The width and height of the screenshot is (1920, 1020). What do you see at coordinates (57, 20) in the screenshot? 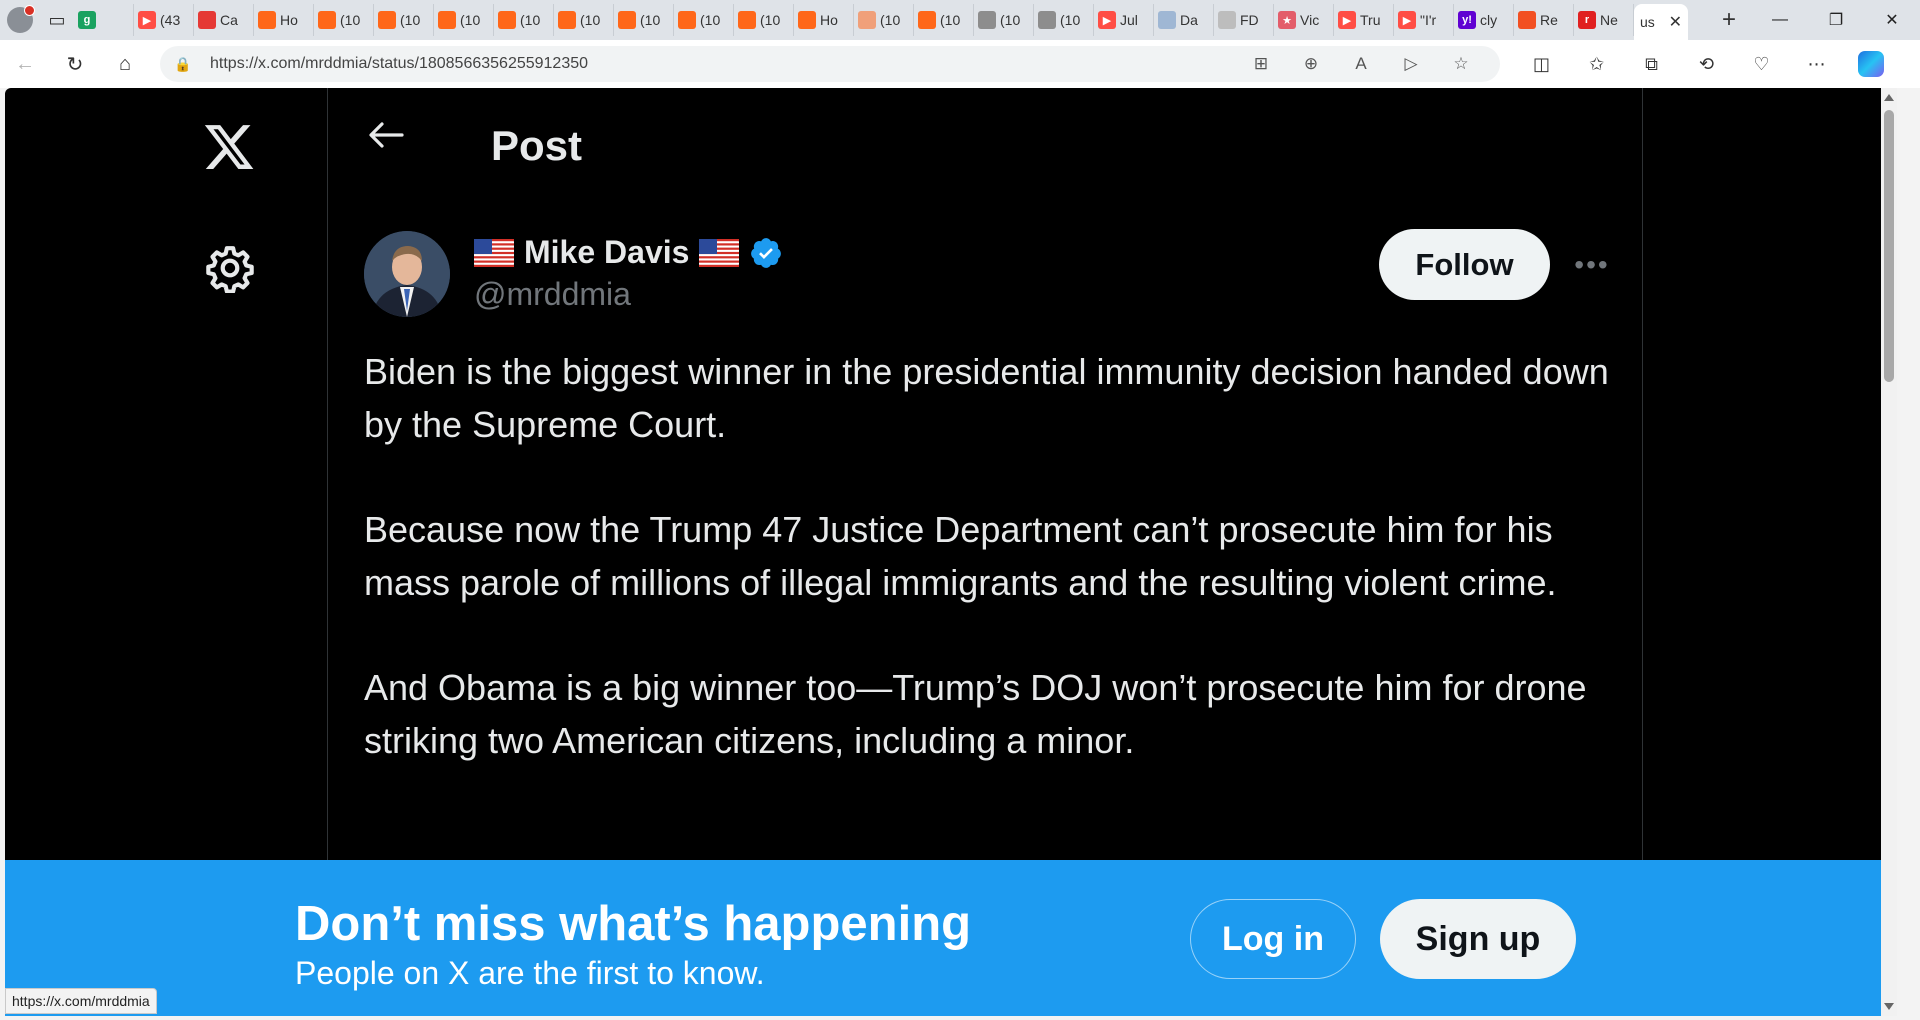
I see `tab-actions-icon: ▭` at bounding box center [57, 20].